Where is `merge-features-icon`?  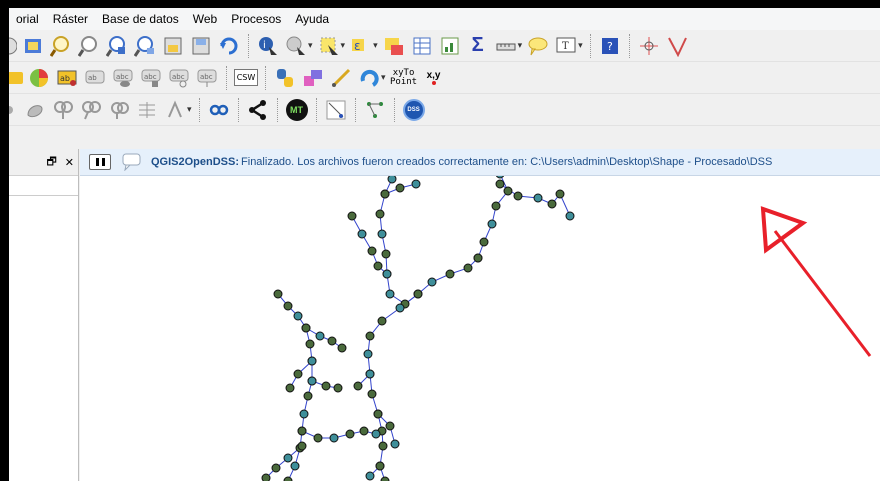
merge-features-icon is located at coordinates (91, 110).